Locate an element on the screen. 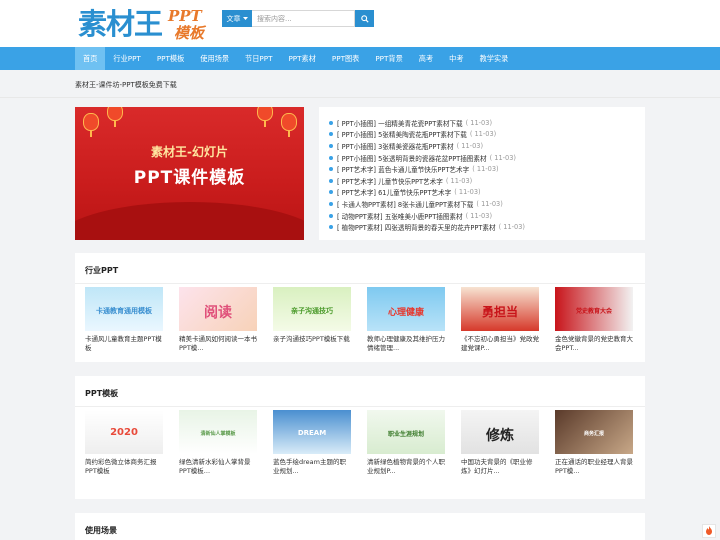 The image size is (720, 540). nav-item: 教学实录 is located at coordinates (494, 58).